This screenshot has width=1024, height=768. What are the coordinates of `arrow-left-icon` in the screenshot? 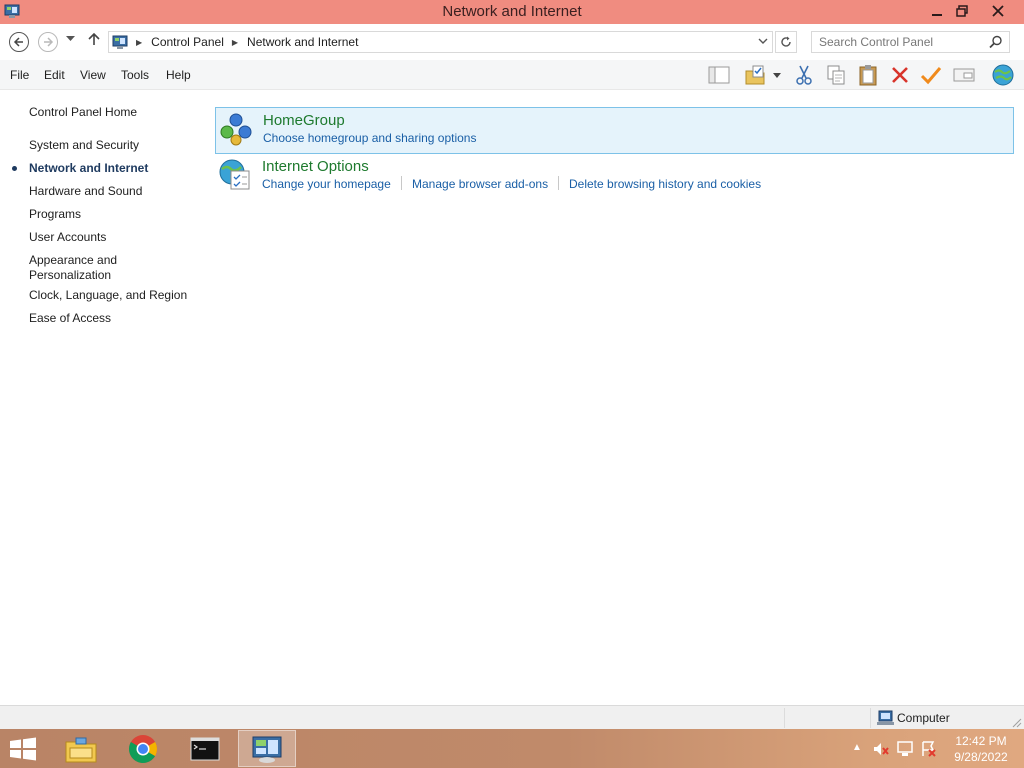 It's located at (18, 42).